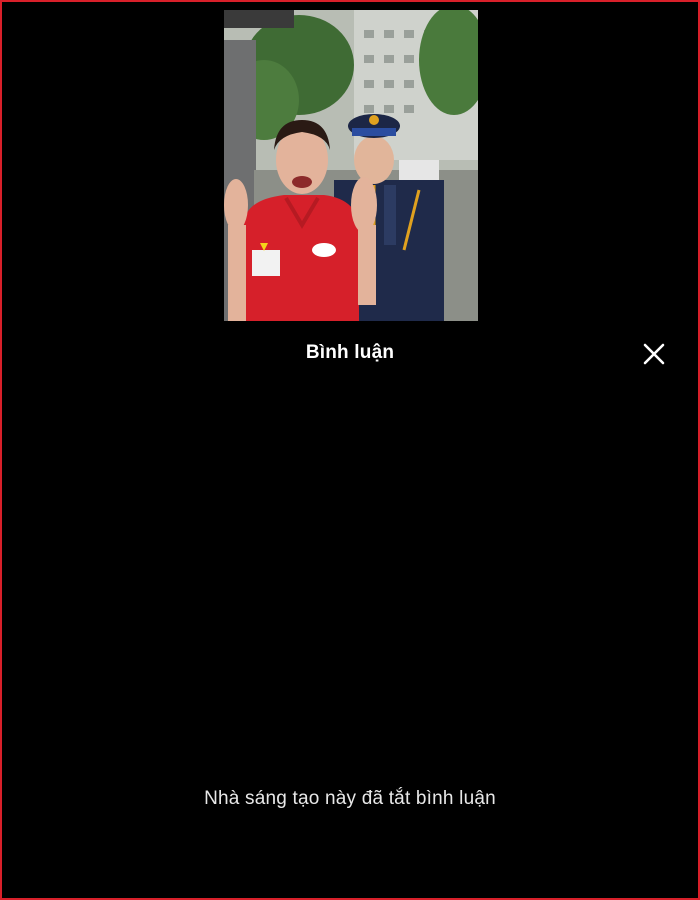 This screenshot has width=700, height=900. What do you see at coordinates (350, 798) in the screenshot?
I see `comments-disabled-message: Nhà sáng tạo này đã tắt bình luận` at bounding box center [350, 798].